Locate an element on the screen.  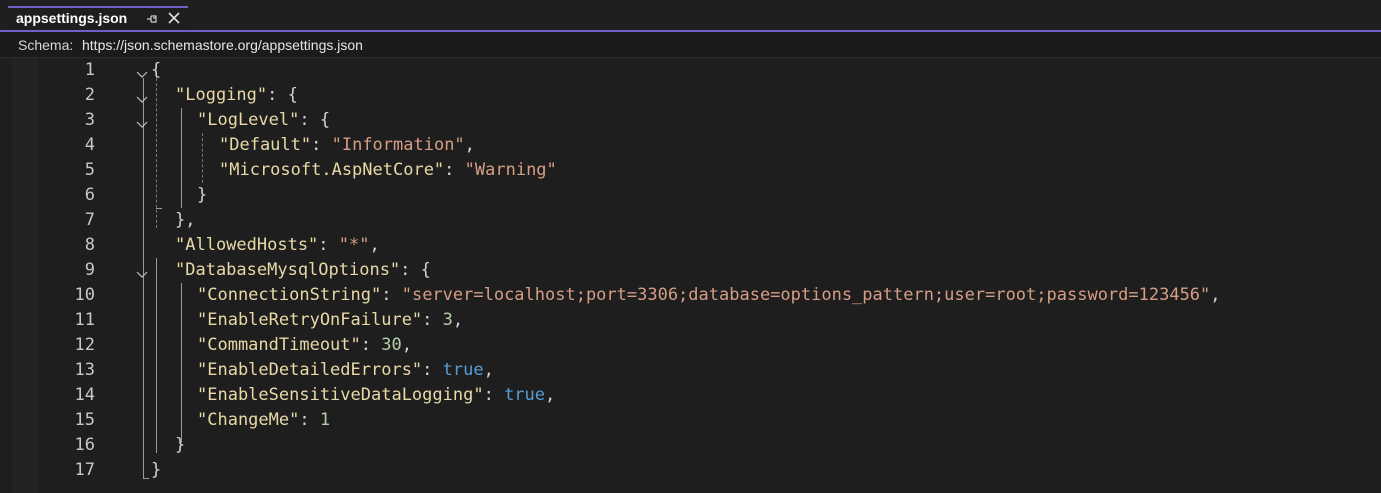
pin-icon is located at coordinates (152, 19).